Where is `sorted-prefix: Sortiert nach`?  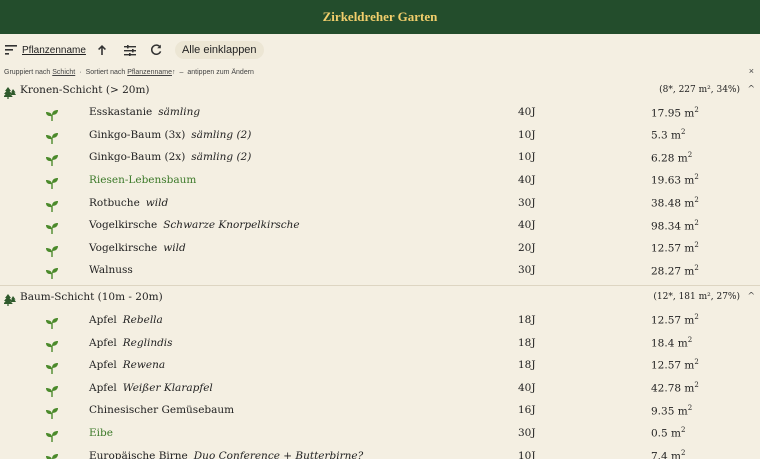 sorted-prefix: Sortiert nach is located at coordinates (105, 72).